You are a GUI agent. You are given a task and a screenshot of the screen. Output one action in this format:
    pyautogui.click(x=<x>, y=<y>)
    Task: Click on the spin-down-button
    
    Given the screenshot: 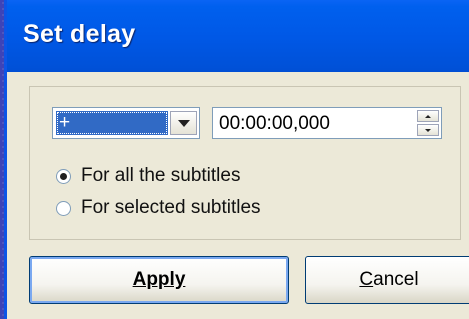 What is the action you would take?
    pyautogui.click(x=428, y=130)
    